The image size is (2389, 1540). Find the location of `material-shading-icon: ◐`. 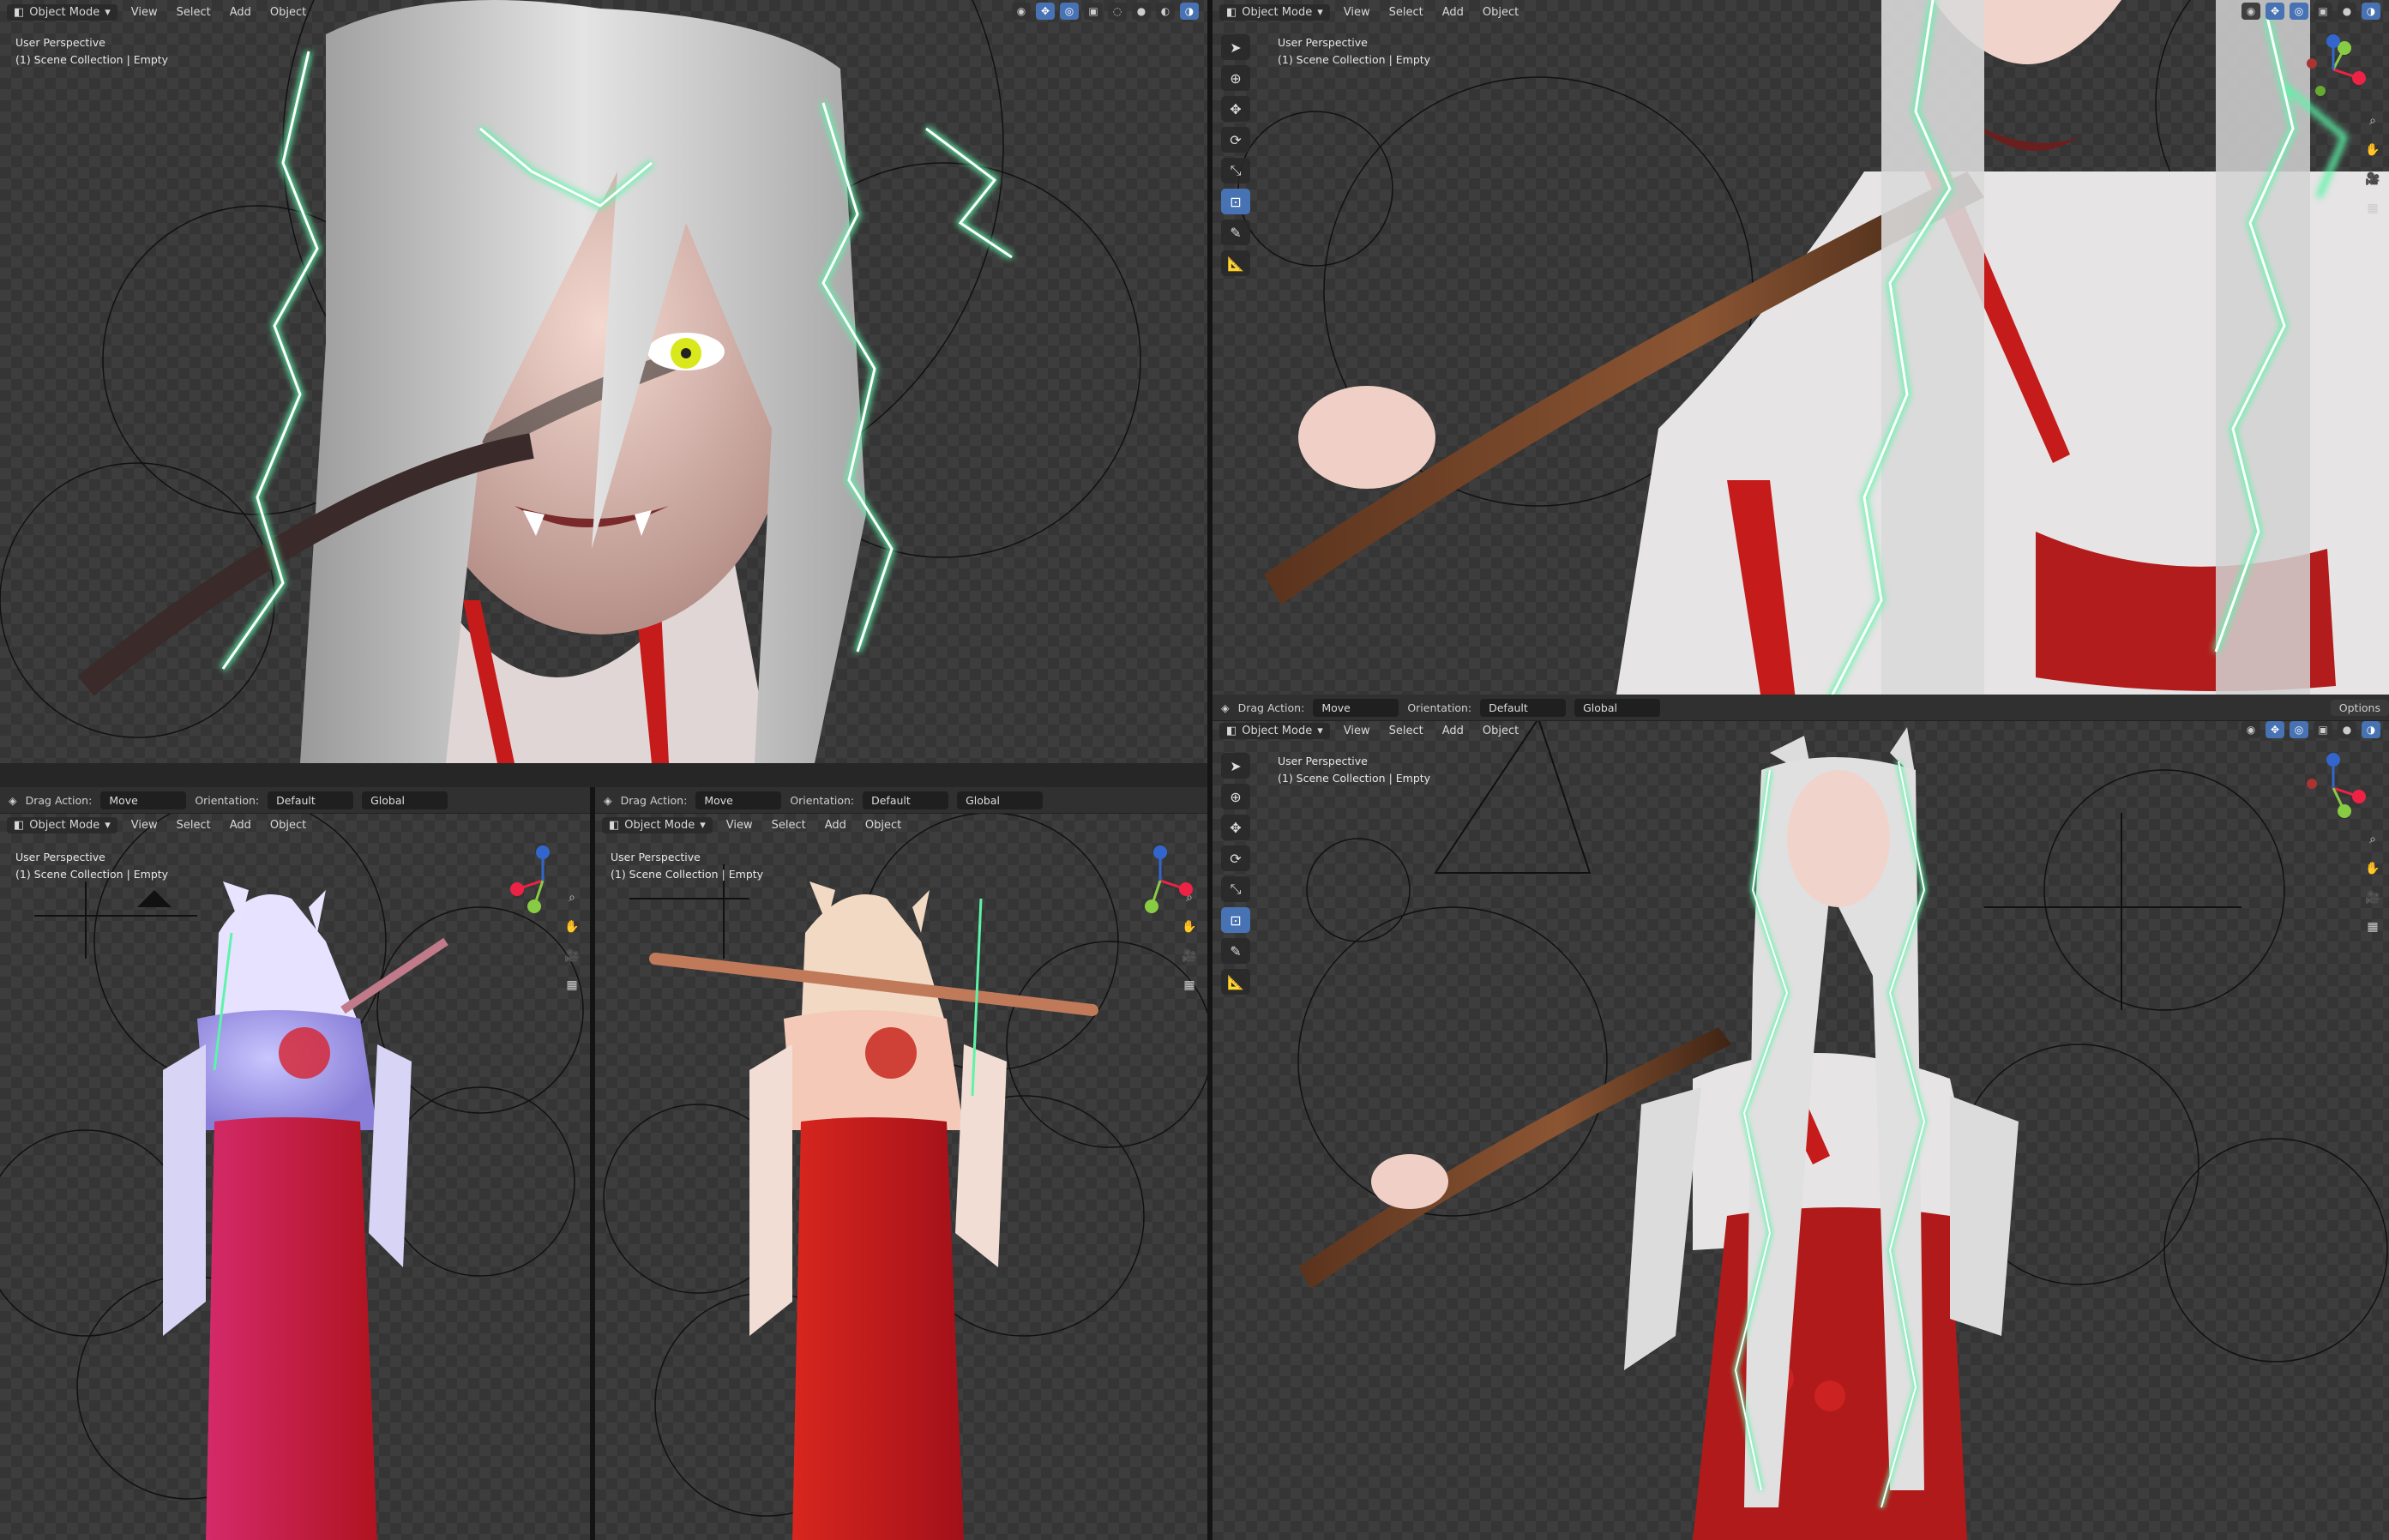

material-shading-icon: ◐ is located at coordinates (1165, 11).